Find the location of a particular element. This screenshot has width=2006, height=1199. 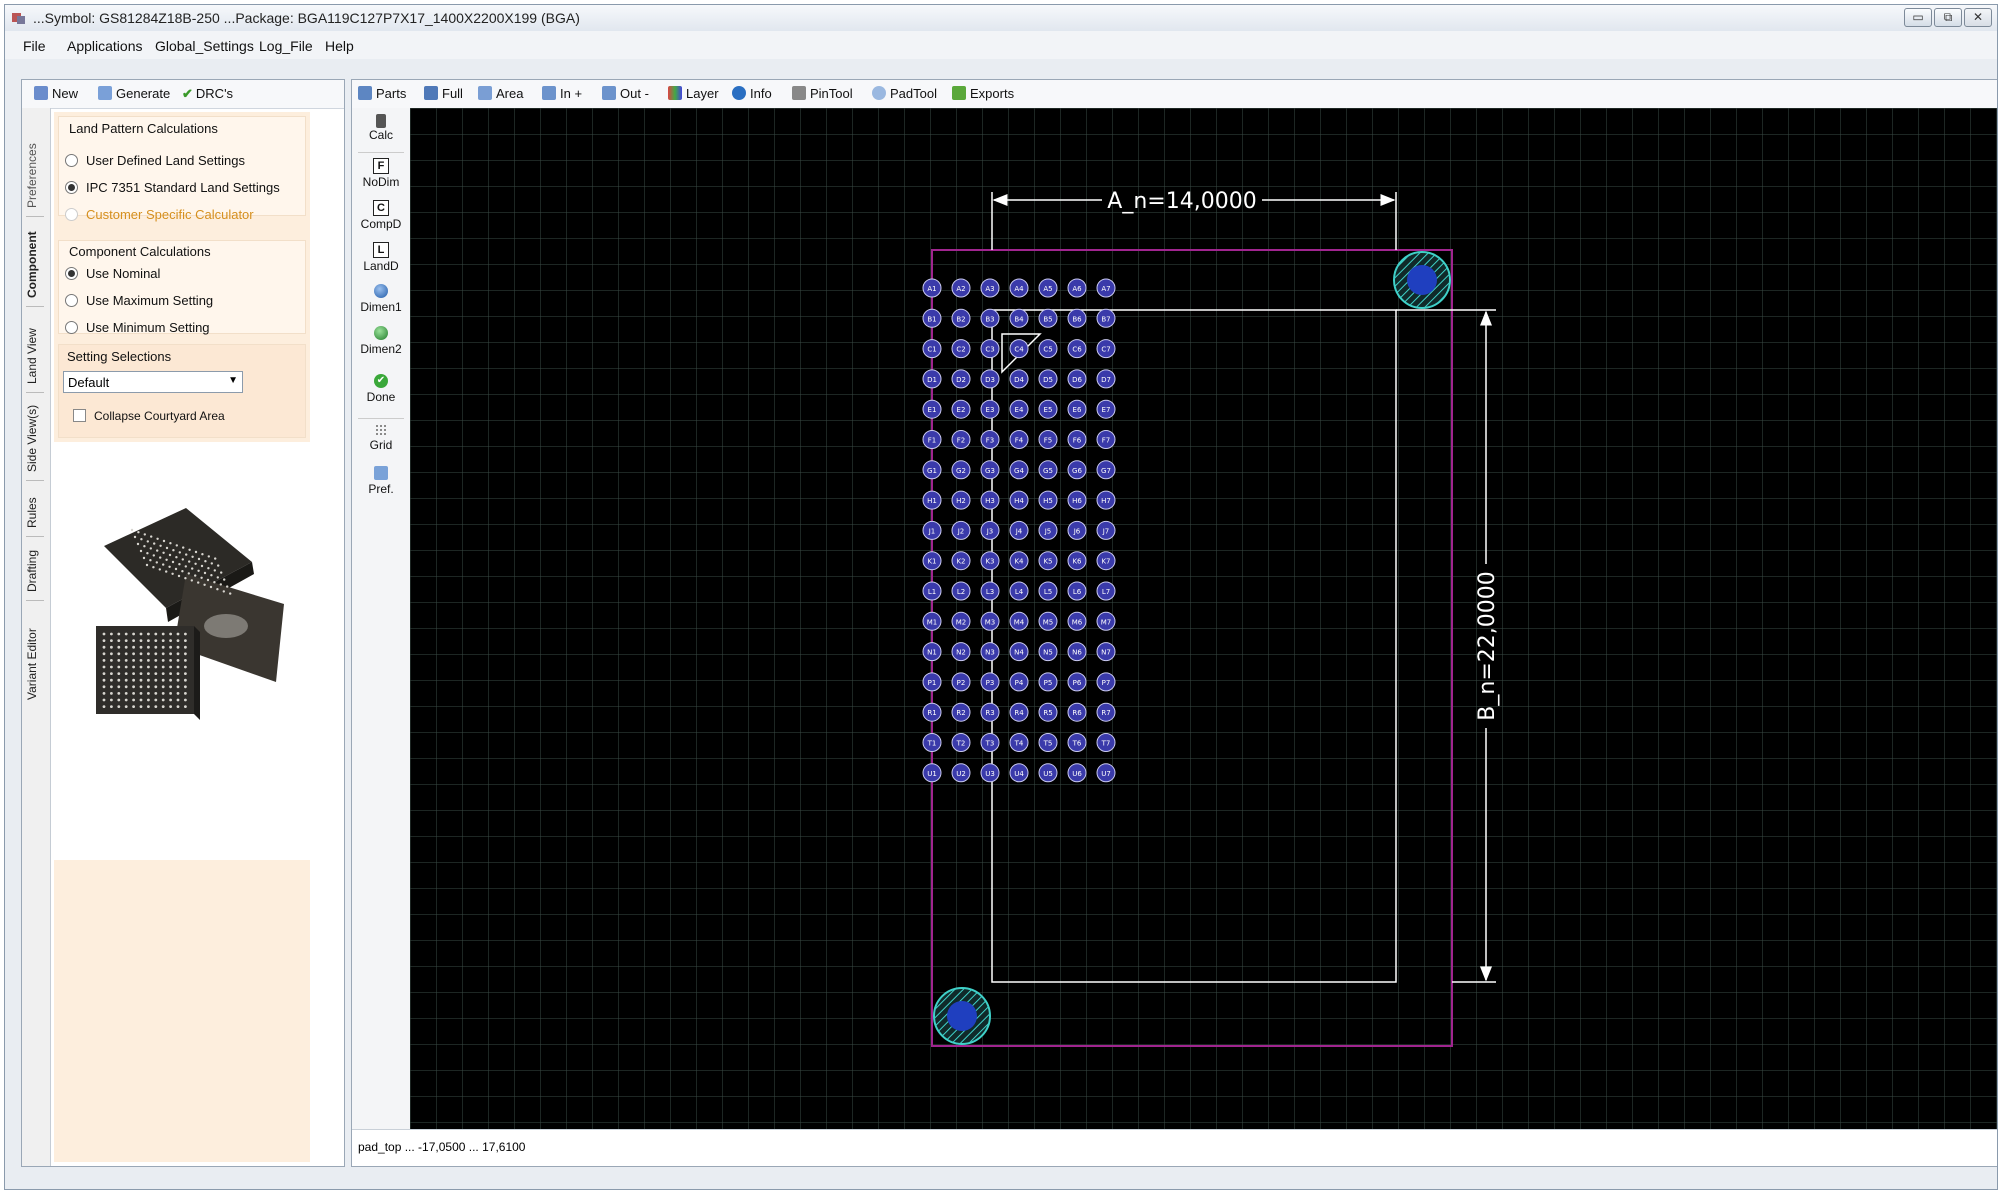

pad-B3: B3 is located at coordinates (990, 318).